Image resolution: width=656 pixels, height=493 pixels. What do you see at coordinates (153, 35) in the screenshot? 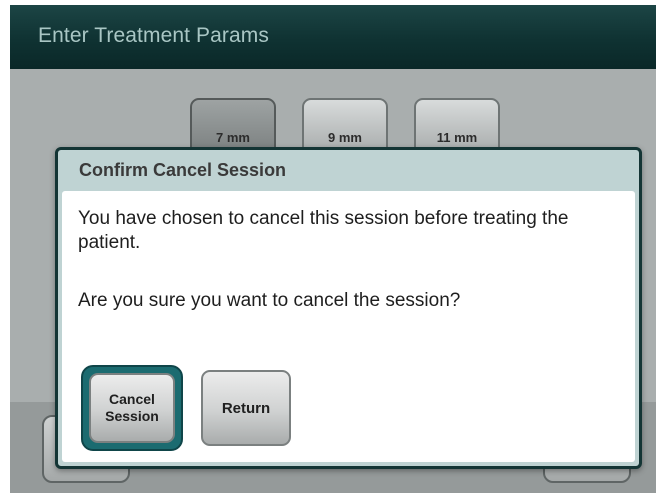
I see `screen-title: Enter Treatment Params` at bounding box center [153, 35].